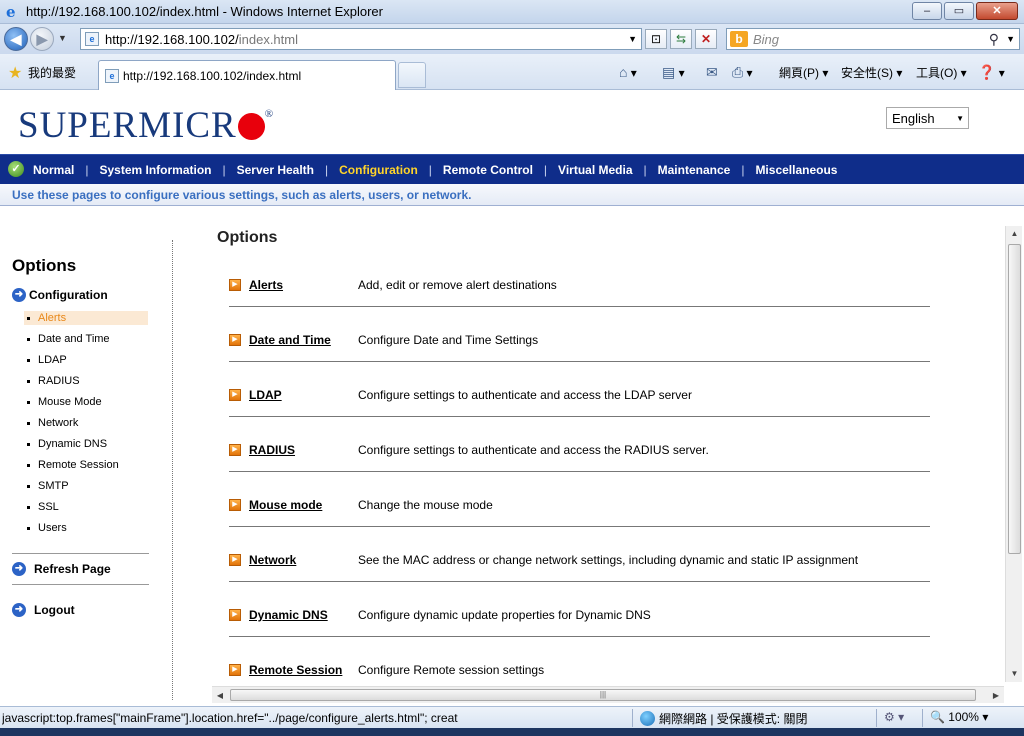 Image resolution: width=1024 pixels, height=736 pixels. I want to click on sidebar-section-configuration: ➜ Configuration, so click(60, 295).